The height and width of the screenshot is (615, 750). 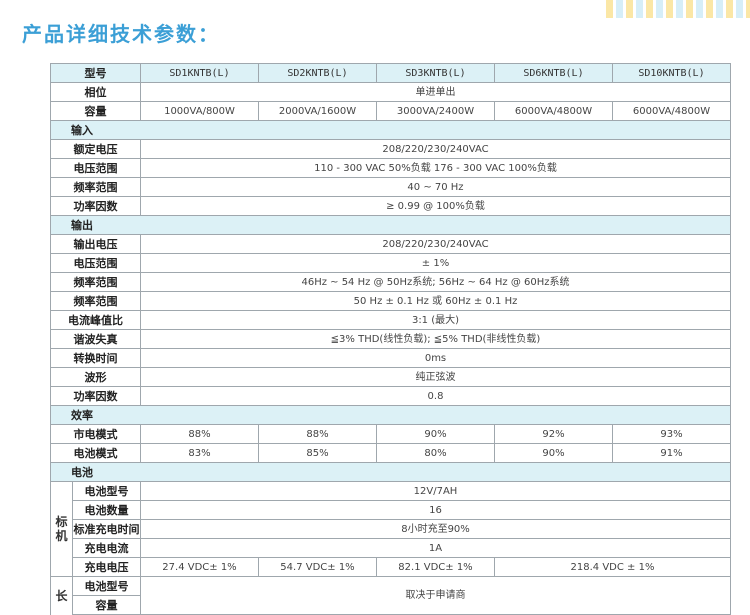 I want to click on table-row: 电流峰值比 3:1 (最大), so click(x=390, y=320).